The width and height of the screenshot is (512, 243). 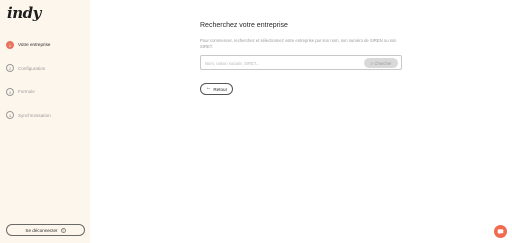 I want to click on page-title: Recherchez votre entreprise, so click(x=244, y=25).